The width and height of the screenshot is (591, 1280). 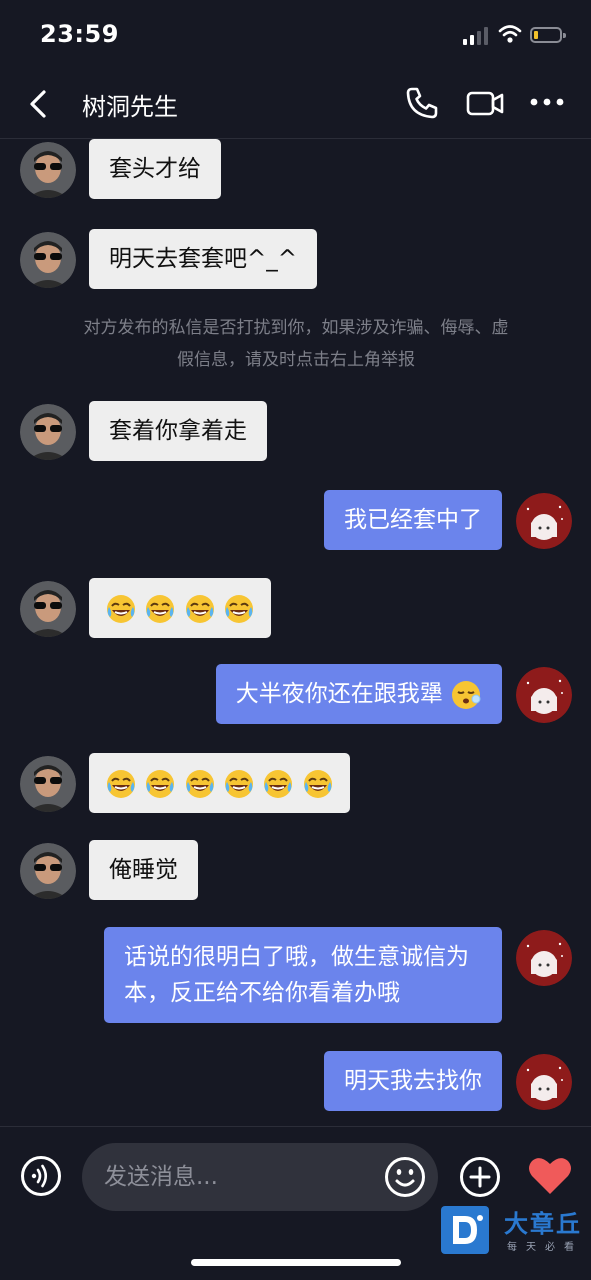 I want to click on message-bubble-outgoing: 我已经套中了, so click(x=413, y=520).